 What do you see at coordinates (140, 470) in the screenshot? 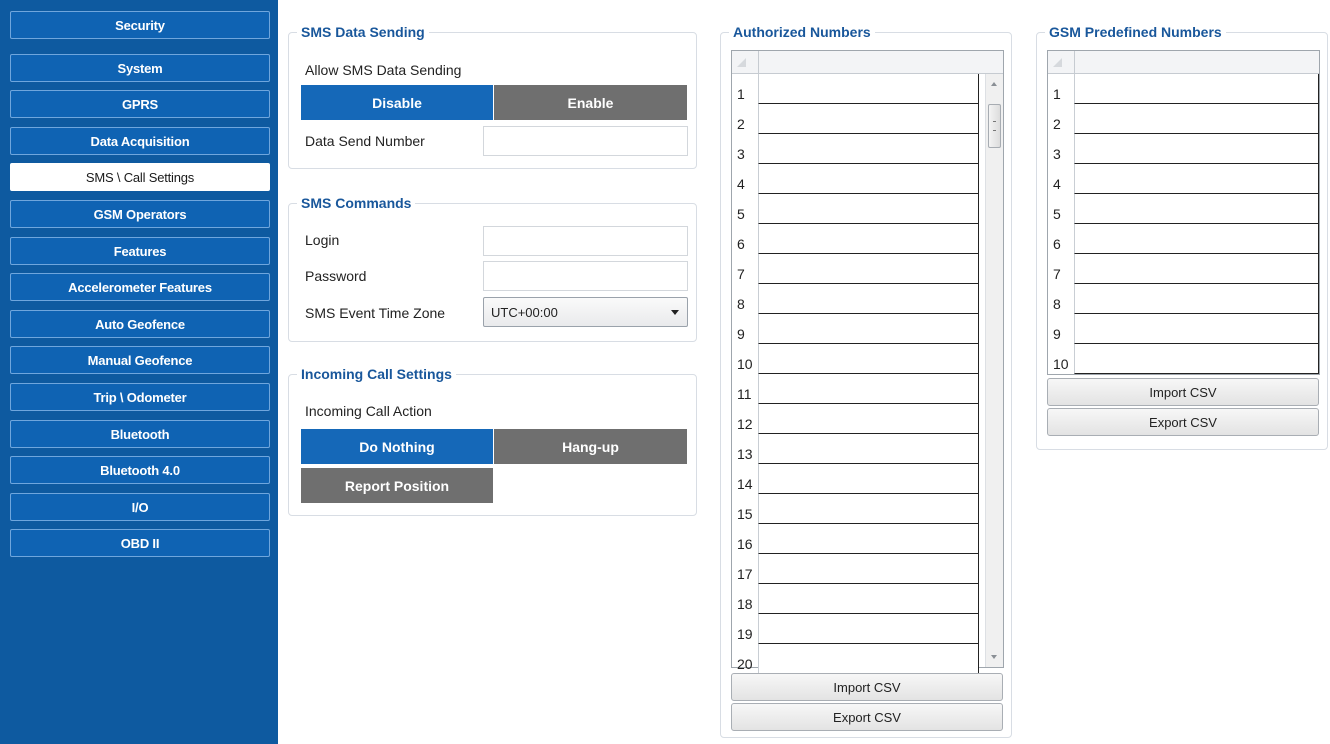
I see `sidebar-item-bluetooth-4: Bluetooth 4.0` at bounding box center [140, 470].